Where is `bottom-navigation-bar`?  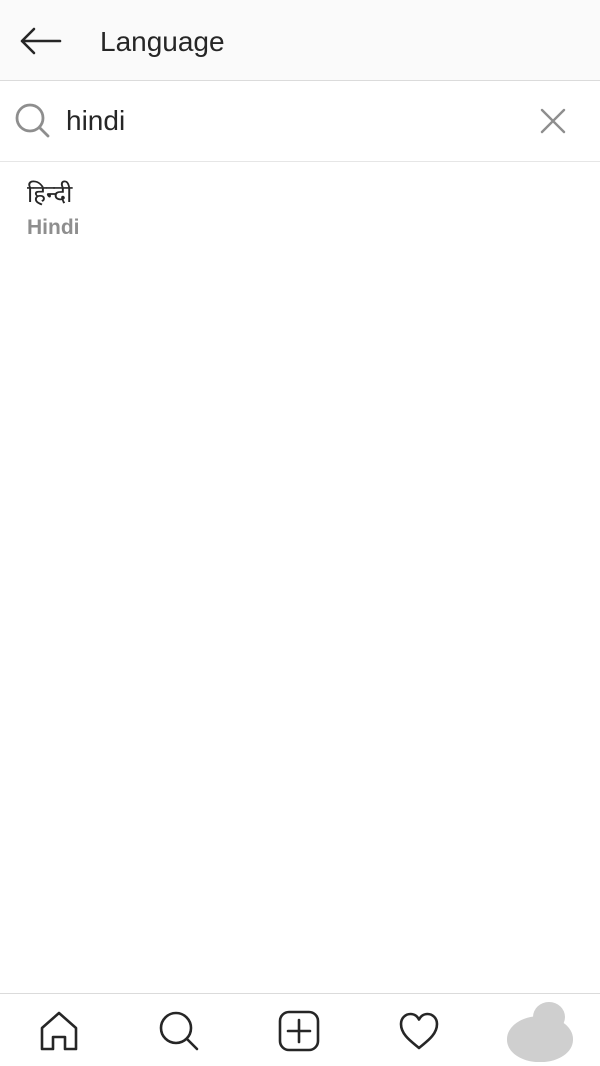 bottom-navigation-bar is located at coordinates (300, 1029).